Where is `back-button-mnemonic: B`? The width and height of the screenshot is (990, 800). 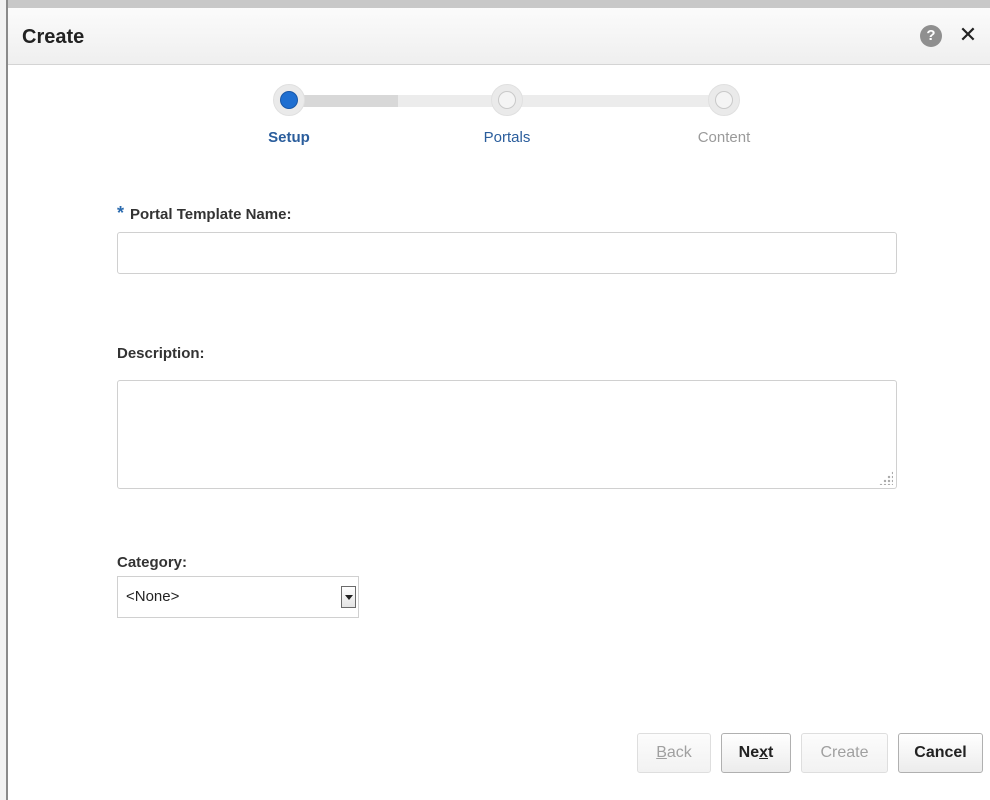 back-button-mnemonic: B is located at coordinates (661, 752).